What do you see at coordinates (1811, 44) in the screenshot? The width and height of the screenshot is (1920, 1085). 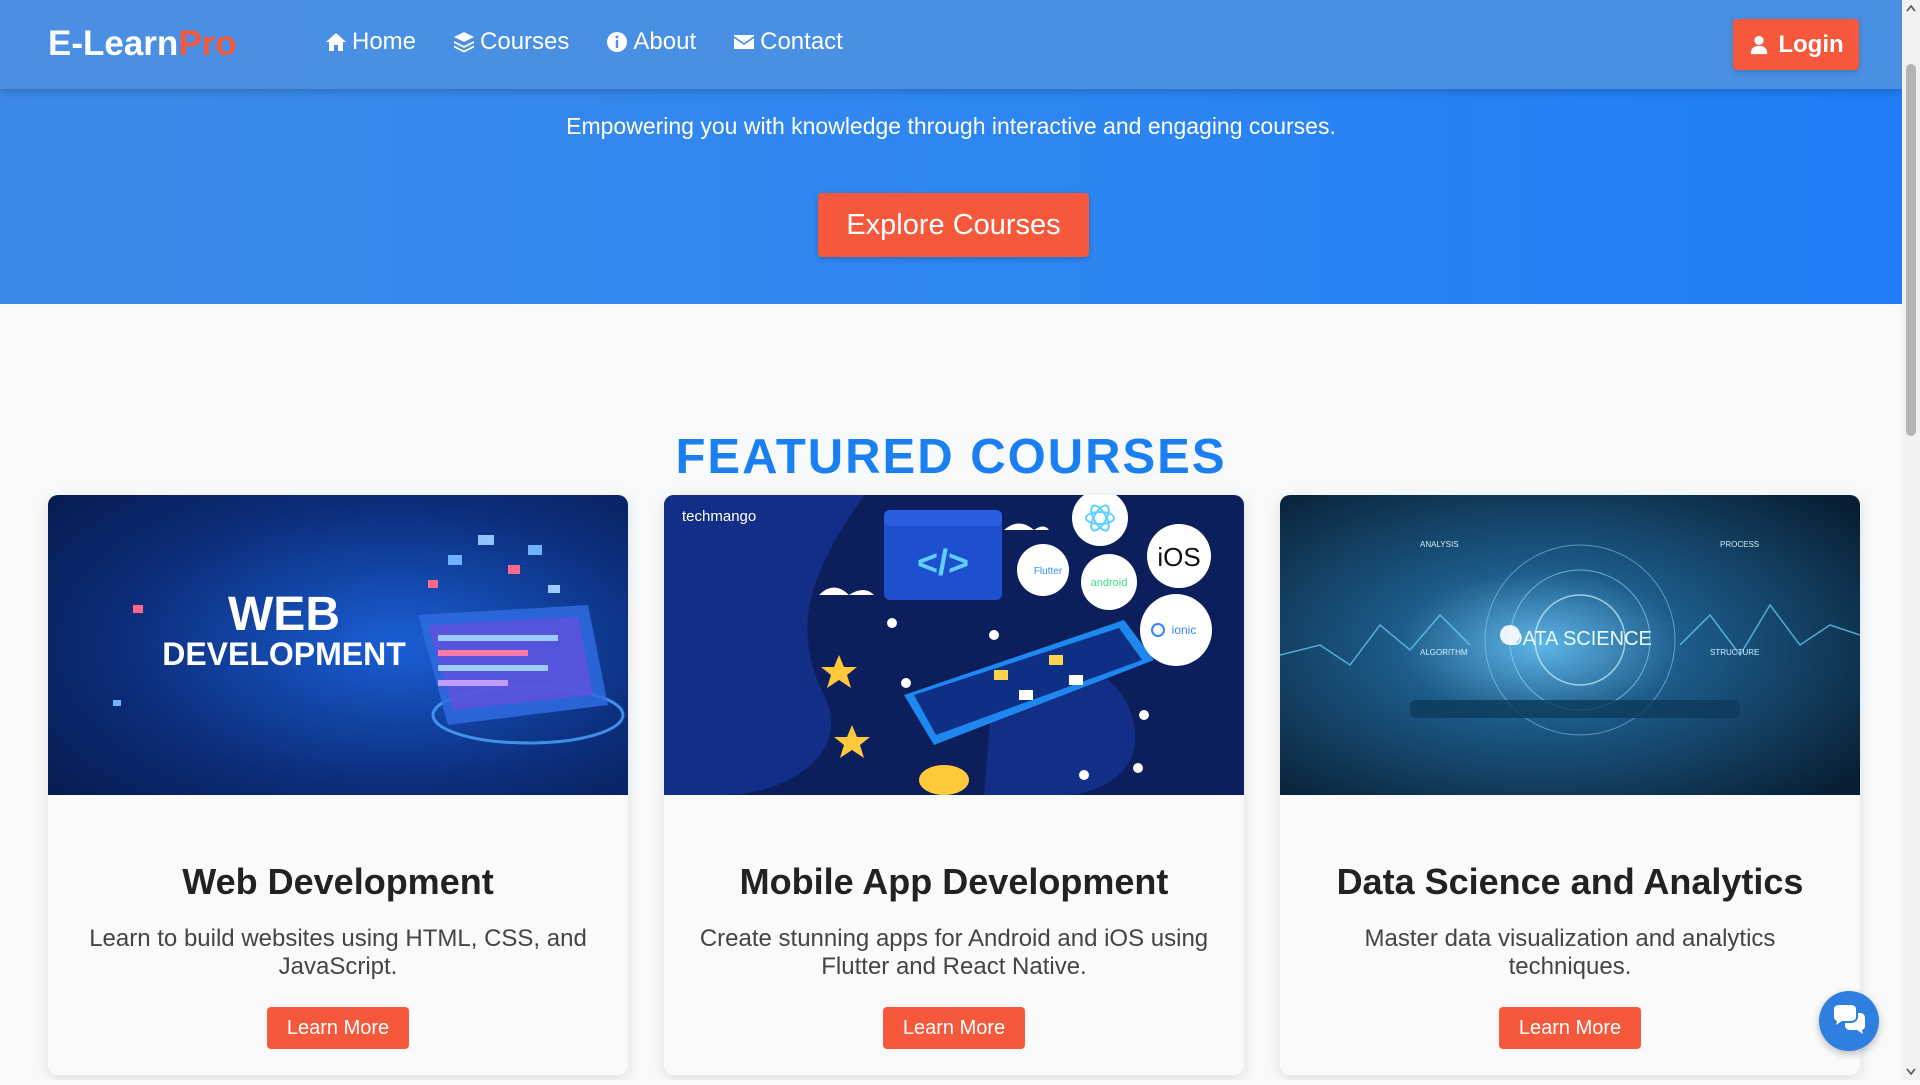 I see `login-label: Login` at bounding box center [1811, 44].